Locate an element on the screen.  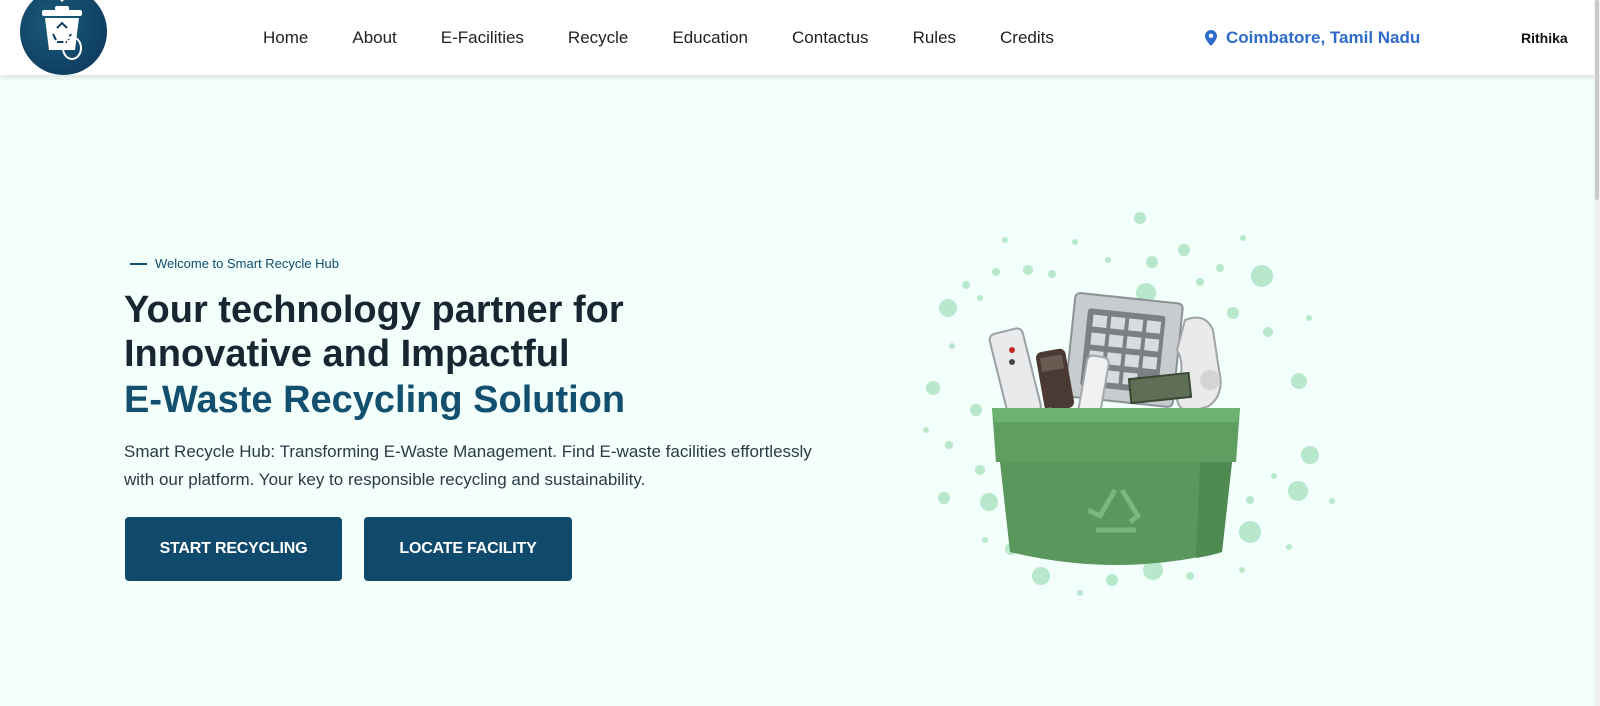
recycle-bin-logo-icon is located at coordinates (62, 30).